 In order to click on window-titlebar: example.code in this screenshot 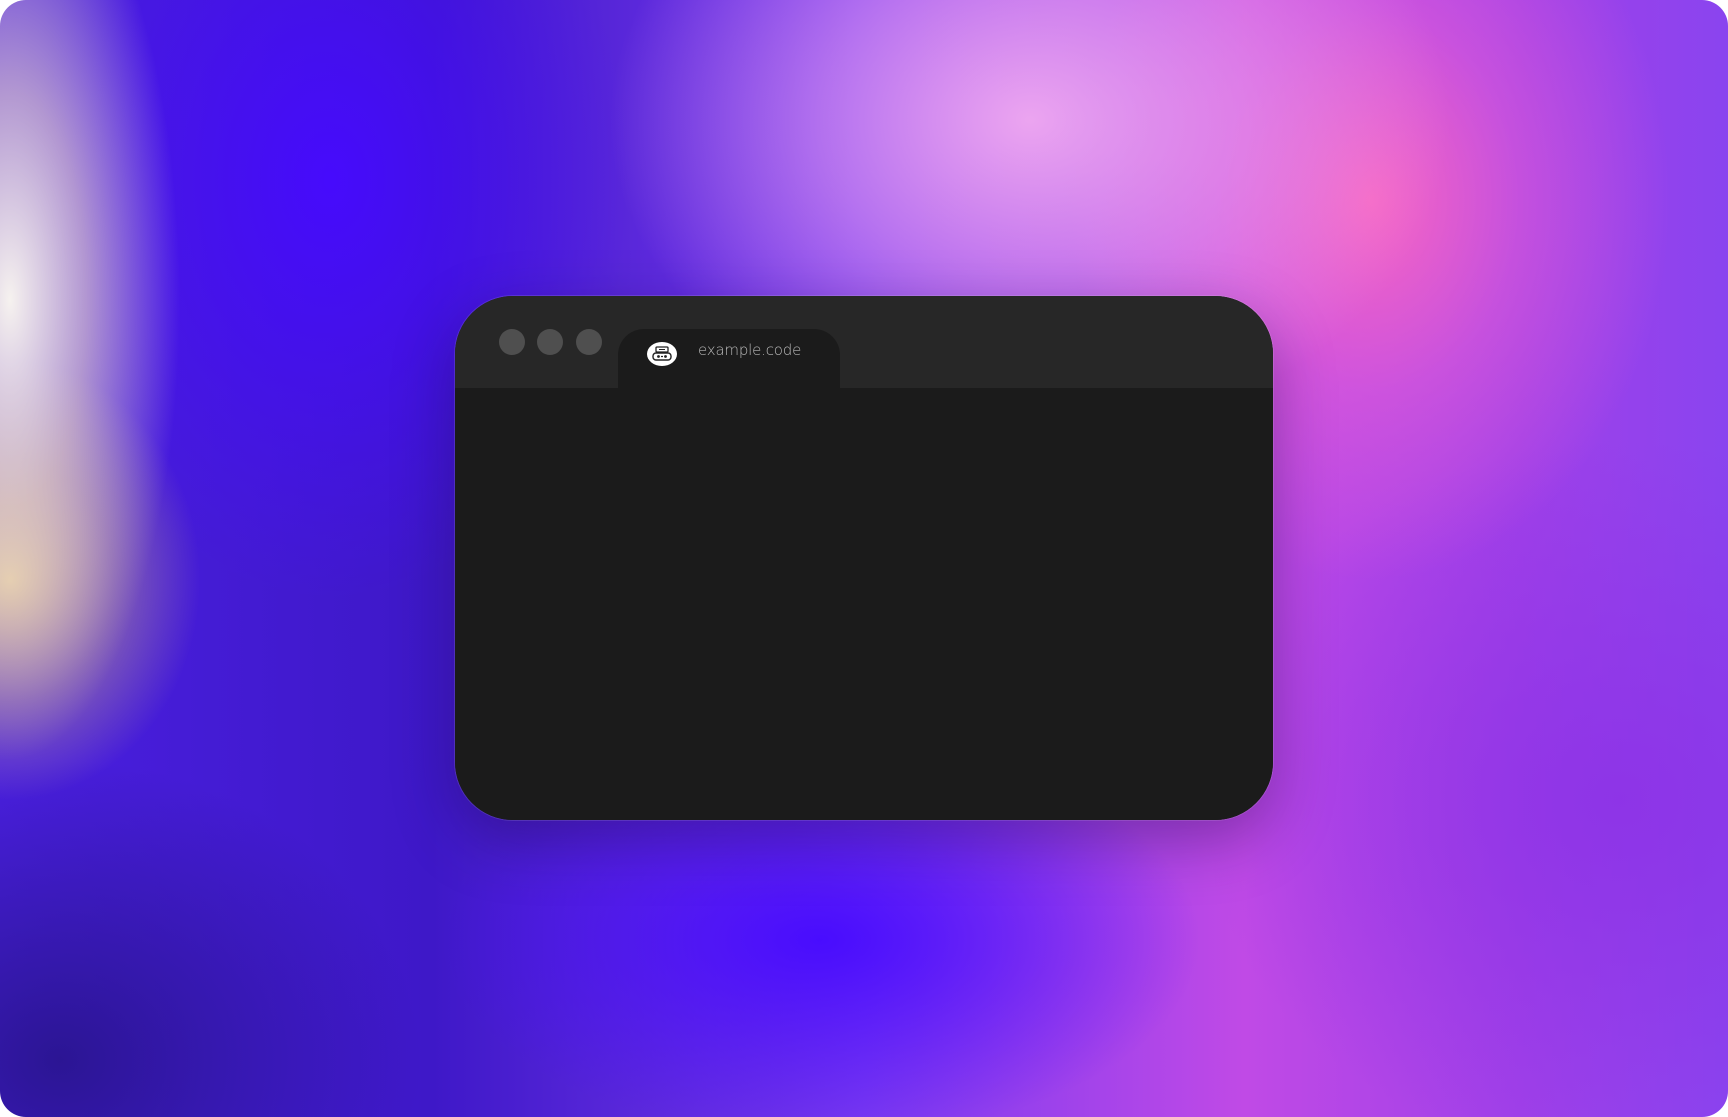, I will do `click(864, 342)`.